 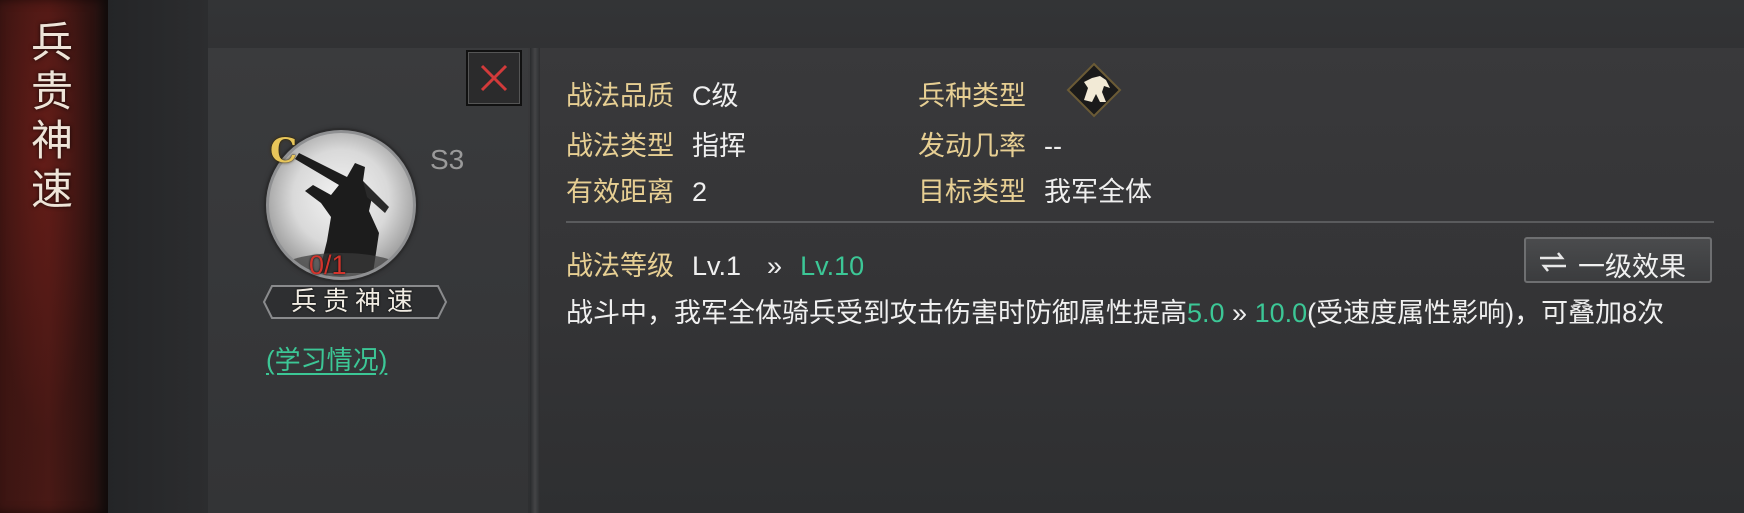 I want to click on type-row: 战法类型 指挥, so click(x=656, y=143).